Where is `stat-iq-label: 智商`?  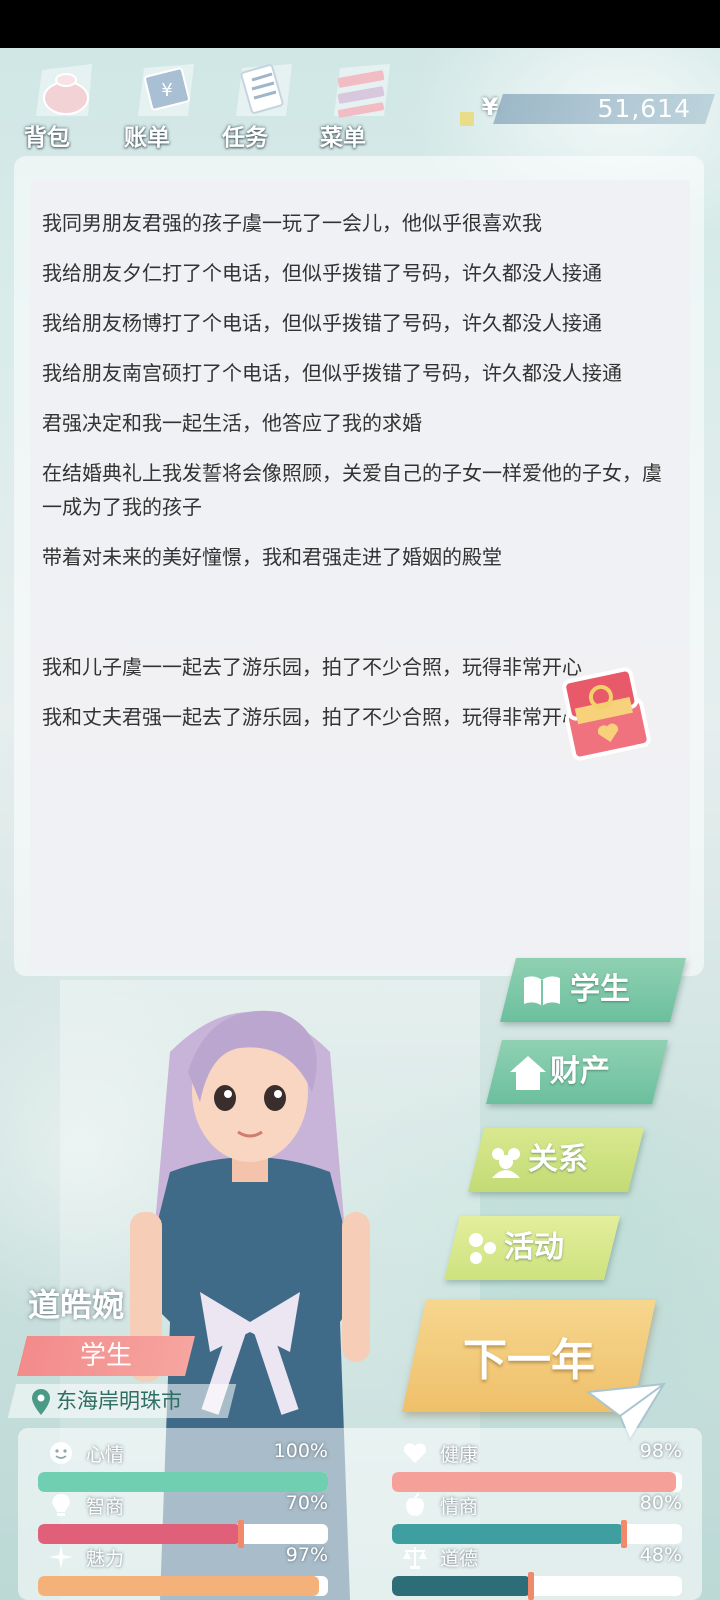
stat-iq-label: 智商 is located at coordinates (105, 1507).